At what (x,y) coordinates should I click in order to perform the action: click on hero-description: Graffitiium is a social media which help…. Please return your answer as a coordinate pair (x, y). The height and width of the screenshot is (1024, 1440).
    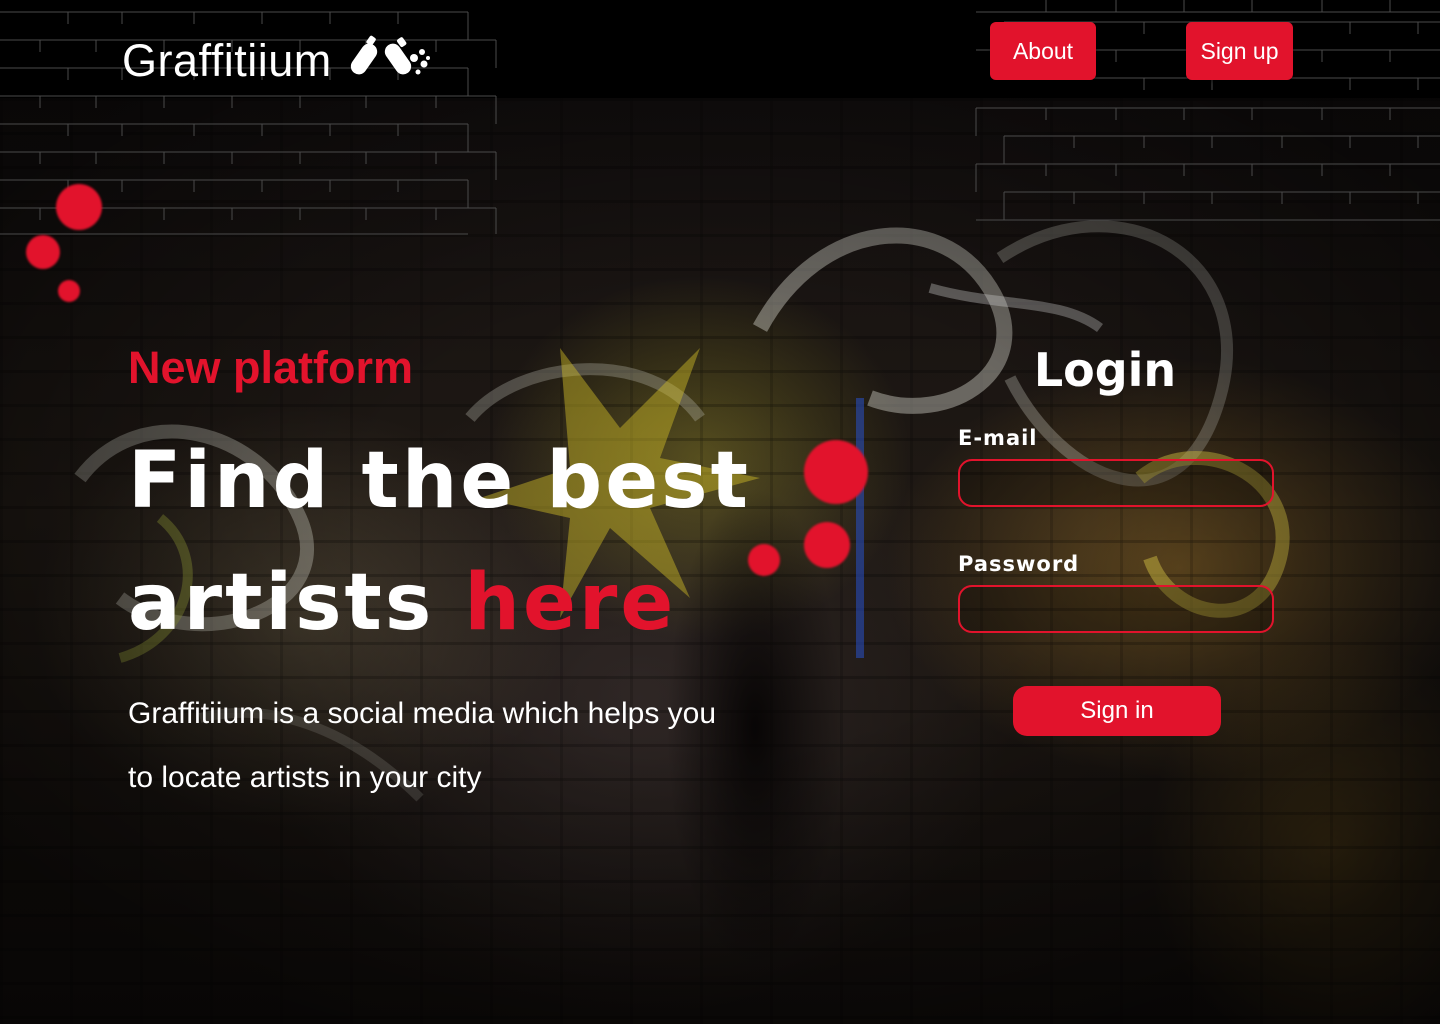
    Looking at the image, I should click on (422, 745).